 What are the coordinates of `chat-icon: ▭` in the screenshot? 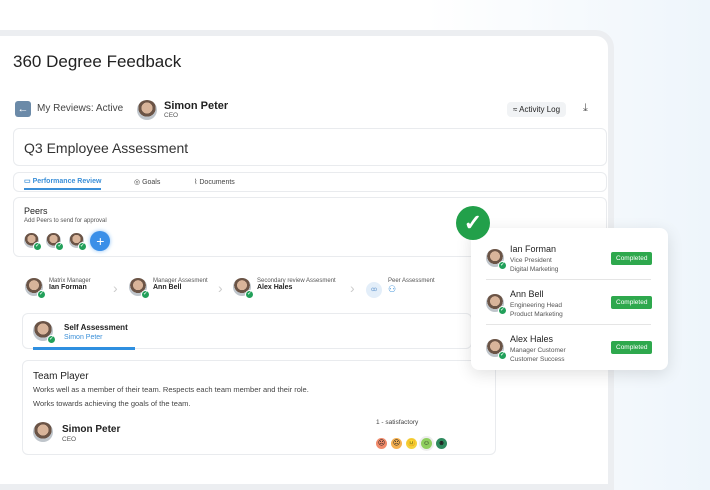 It's located at (28, 181).